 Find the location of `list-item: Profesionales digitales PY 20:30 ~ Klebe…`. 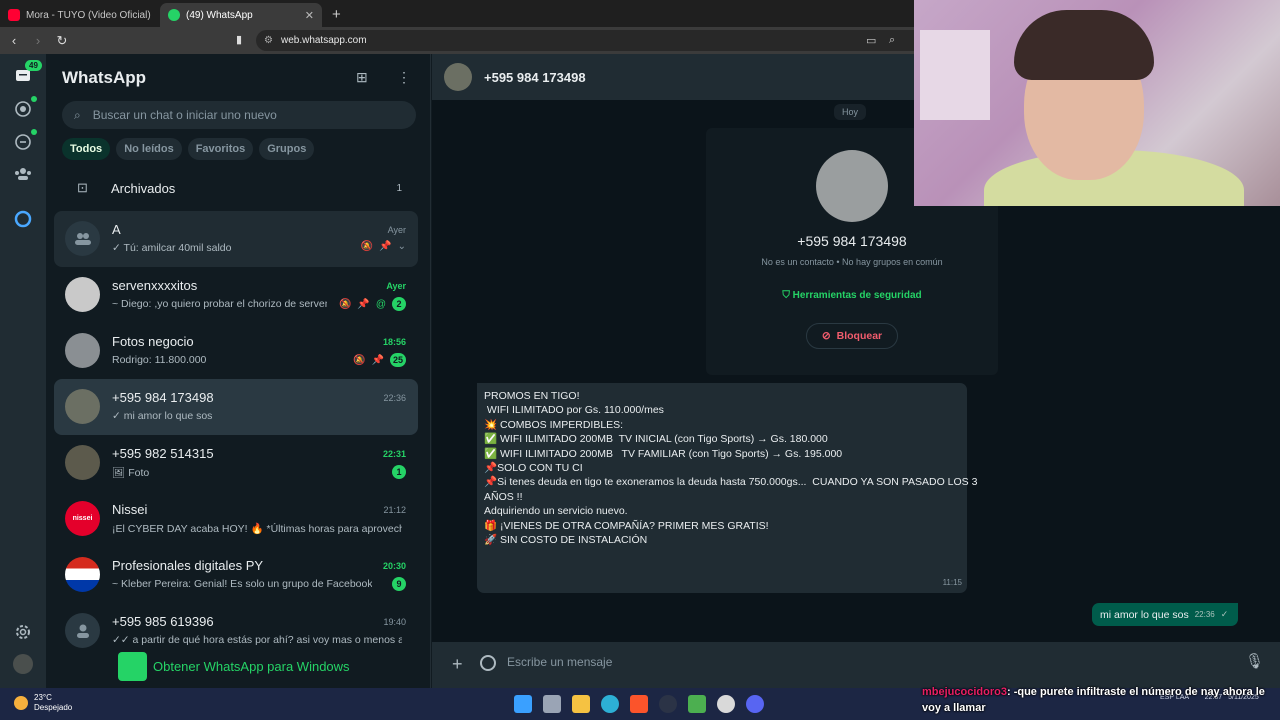

list-item: Profesionales digitales PY 20:30 ~ Klebe… is located at coordinates (236, 575).